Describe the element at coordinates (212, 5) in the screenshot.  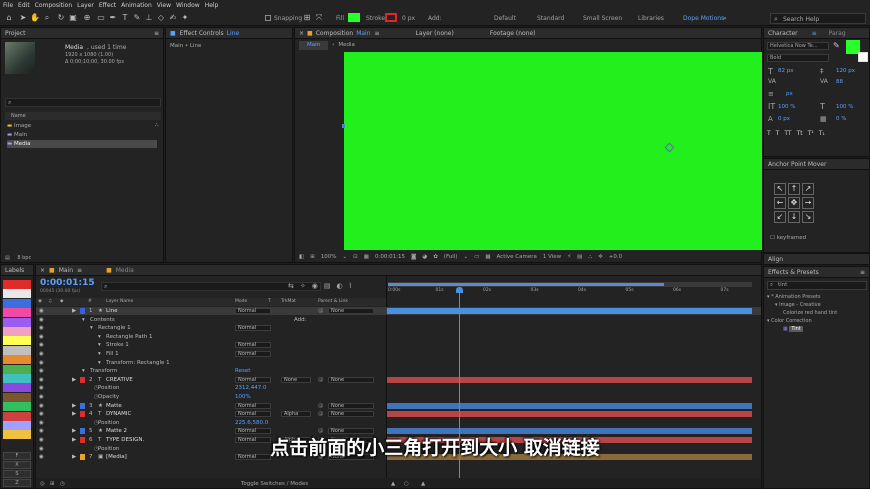
I see `menu-item-help: Help` at that location.